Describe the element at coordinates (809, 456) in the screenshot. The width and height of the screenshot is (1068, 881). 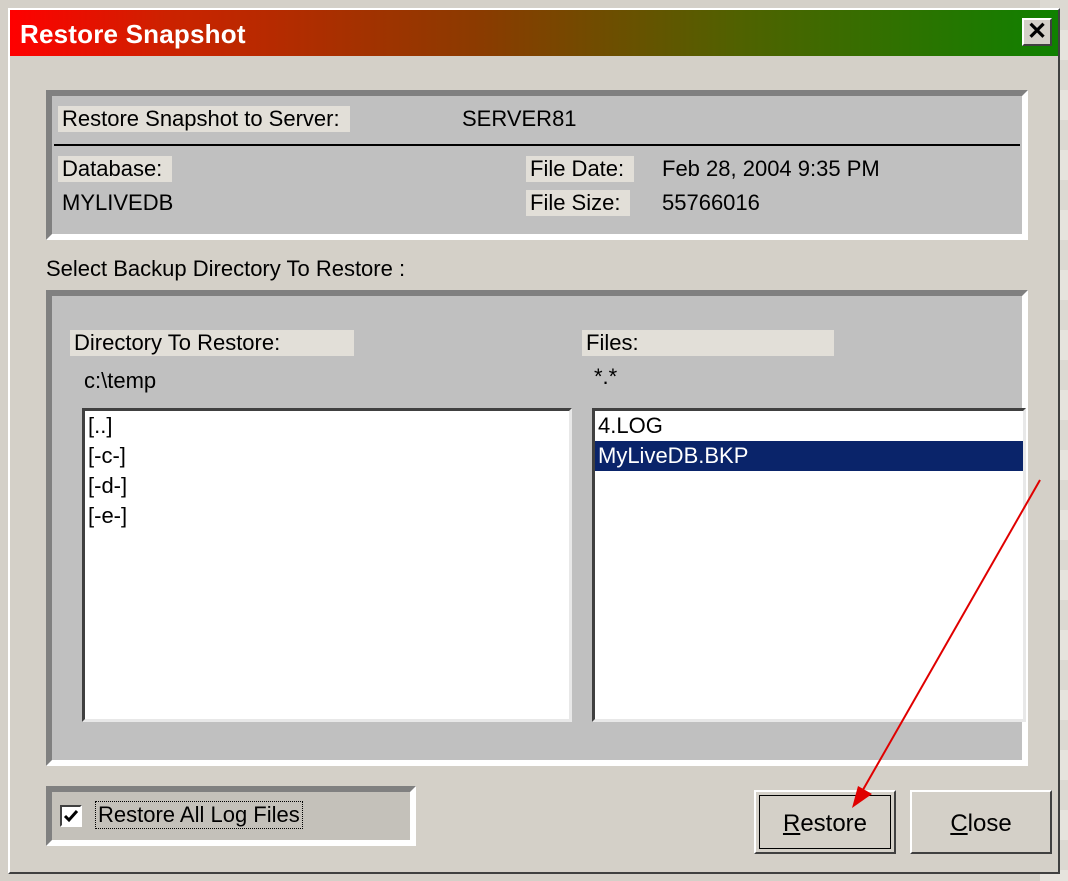
I see `file-item-selected: MyLiveDB.BKP` at that location.